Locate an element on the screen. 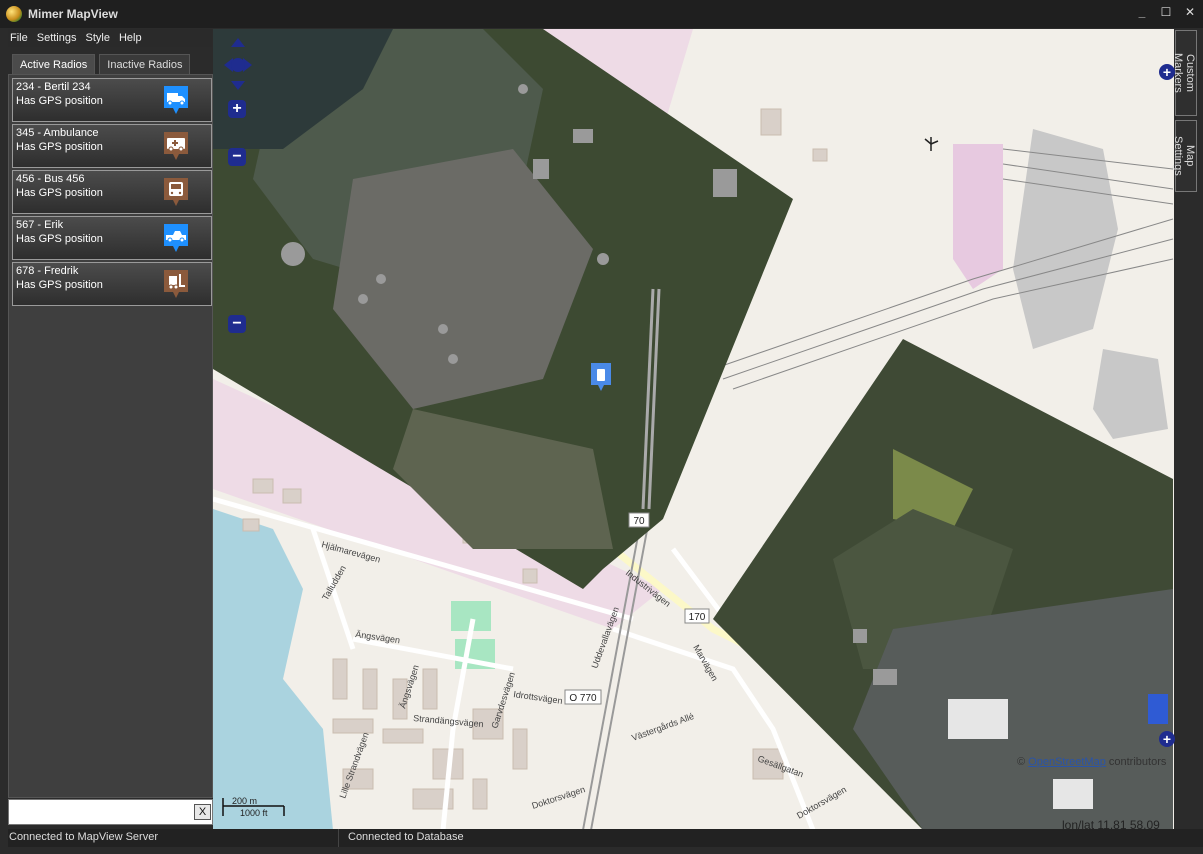 The height and width of the screenshot is (854, 1203). radio-name: 234 - Bertil 234 is located at coordinates (53, 87).